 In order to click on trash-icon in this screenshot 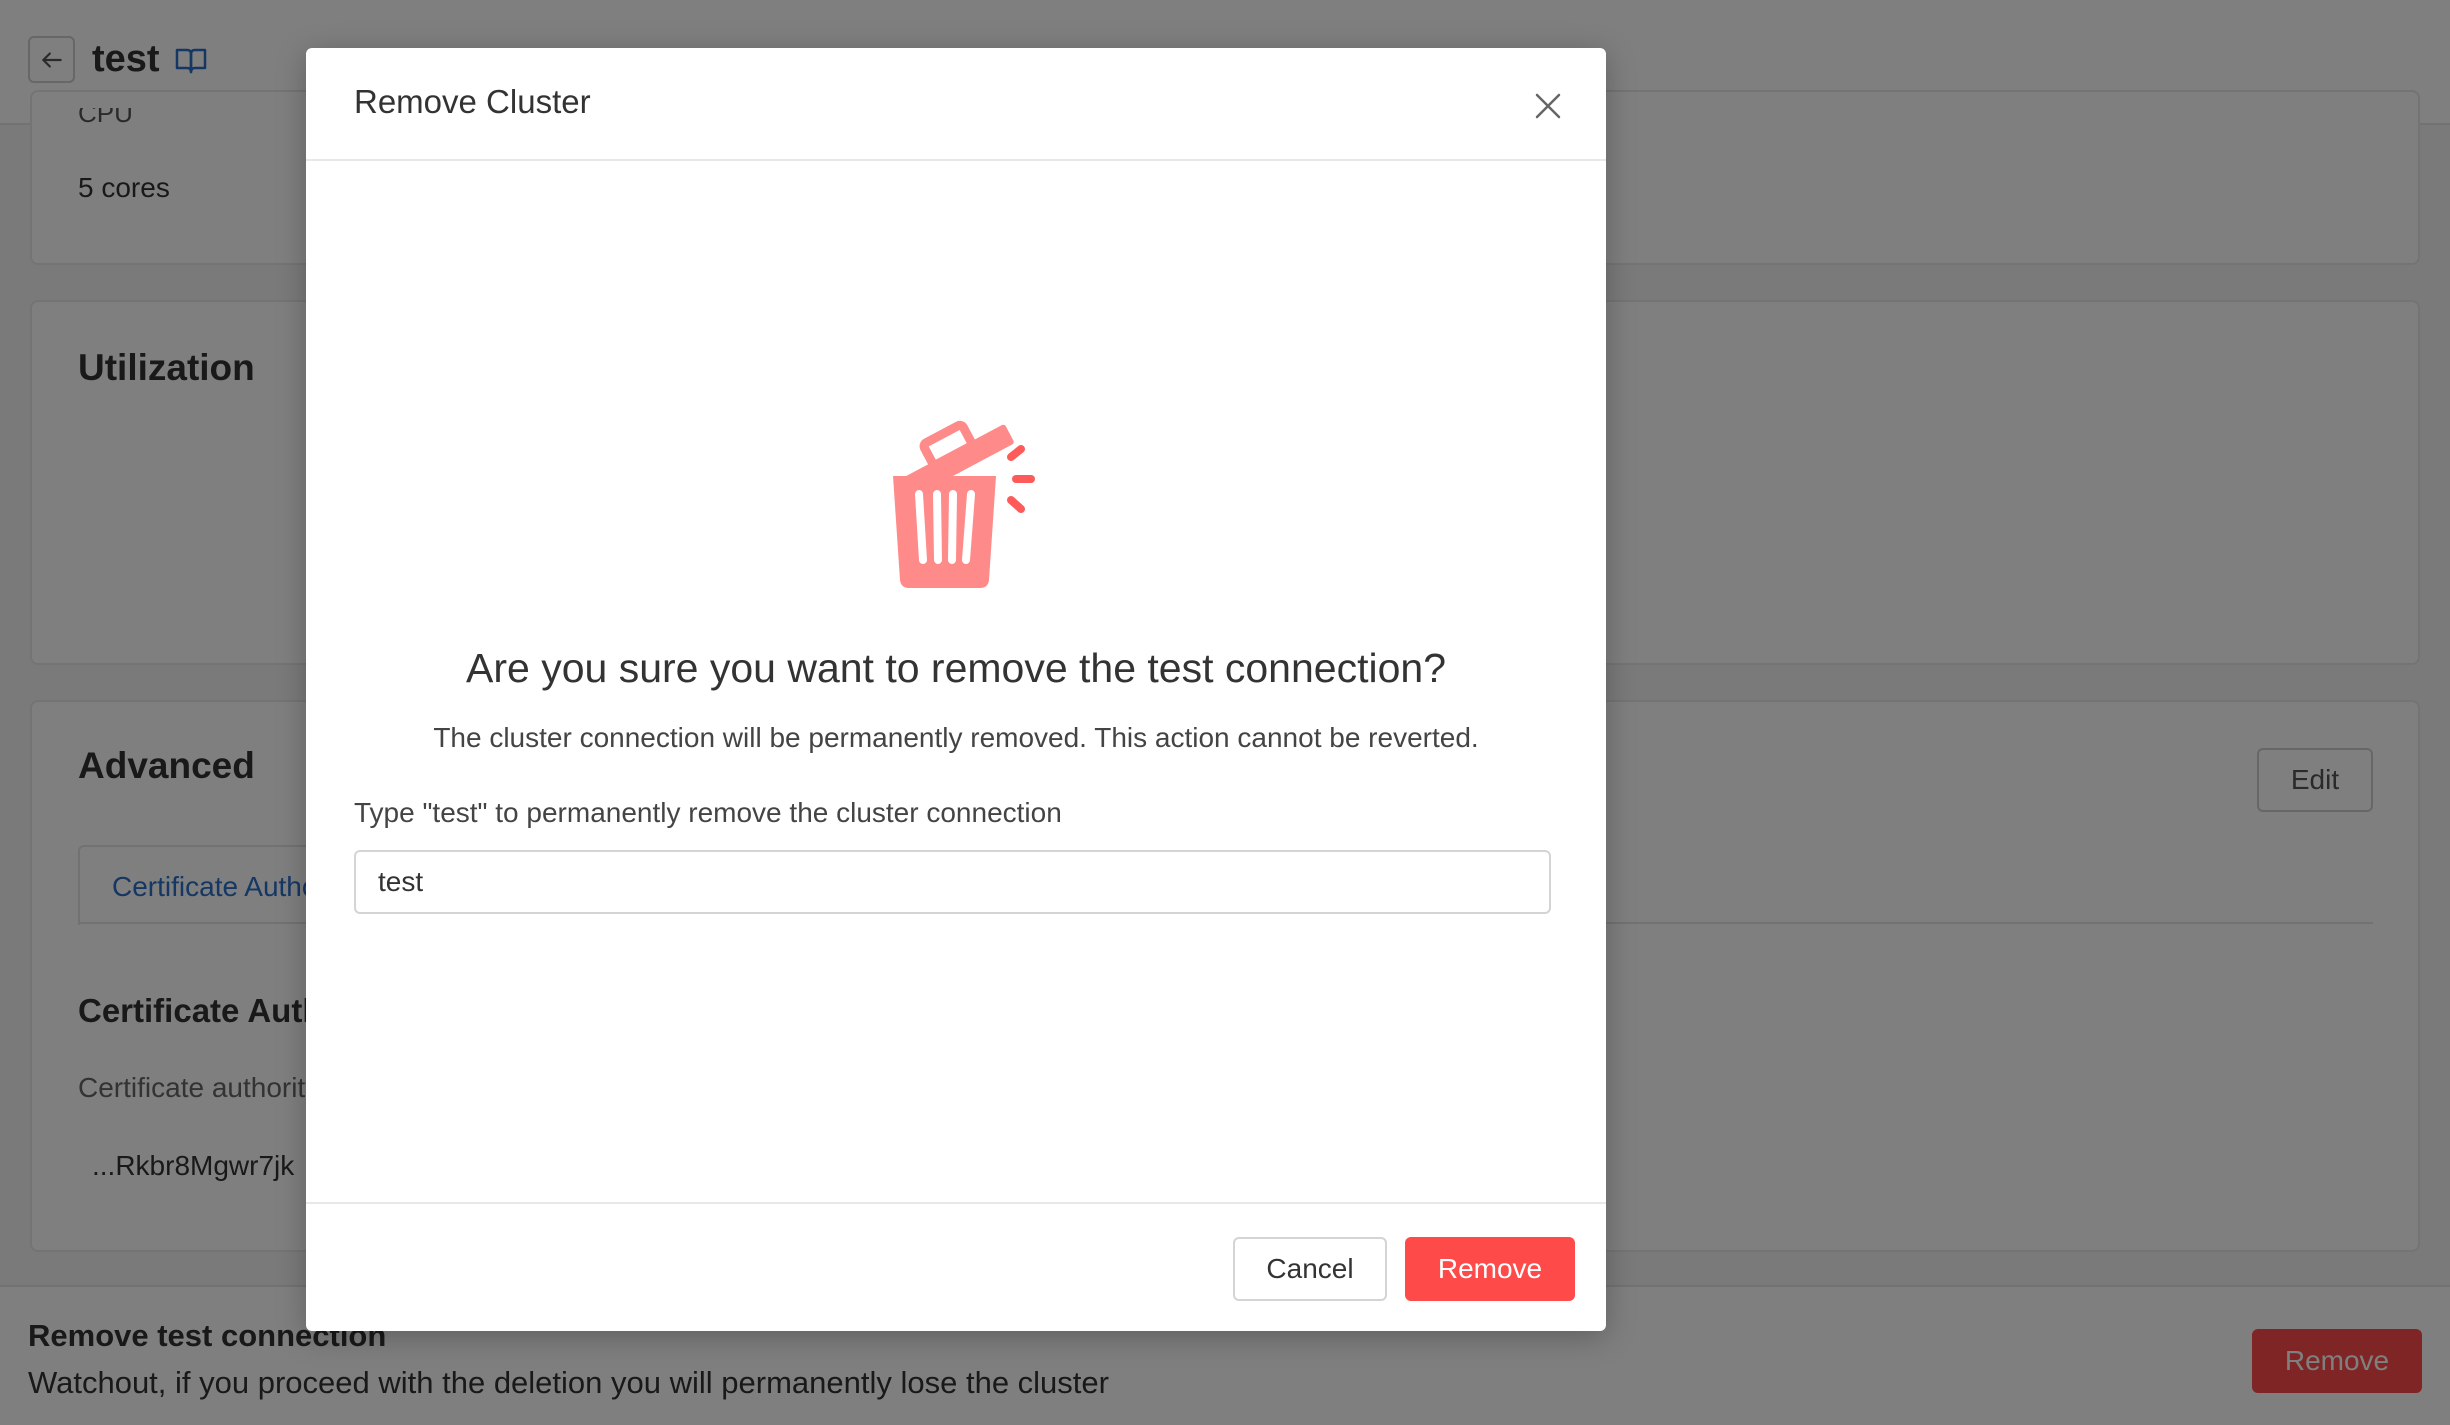, I will do `click(964, 504)`.